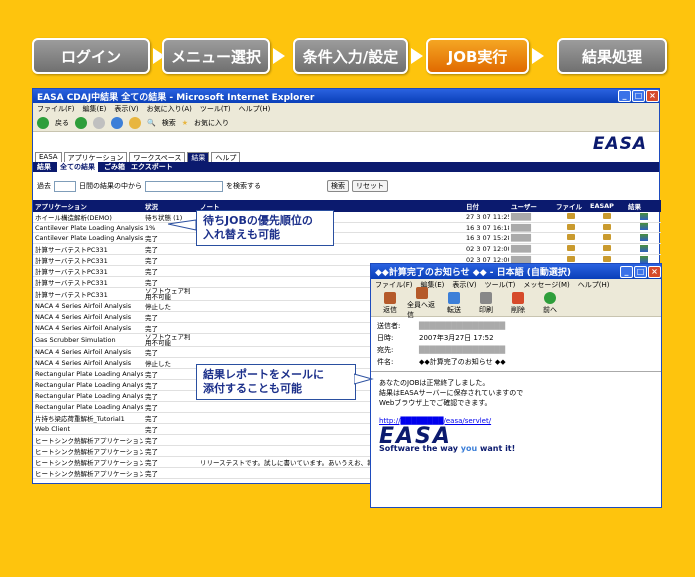  What do you see at coordinates (624, 96) in the screenshot?
I see `minimize-button: _` at bounding box center [624, 96].